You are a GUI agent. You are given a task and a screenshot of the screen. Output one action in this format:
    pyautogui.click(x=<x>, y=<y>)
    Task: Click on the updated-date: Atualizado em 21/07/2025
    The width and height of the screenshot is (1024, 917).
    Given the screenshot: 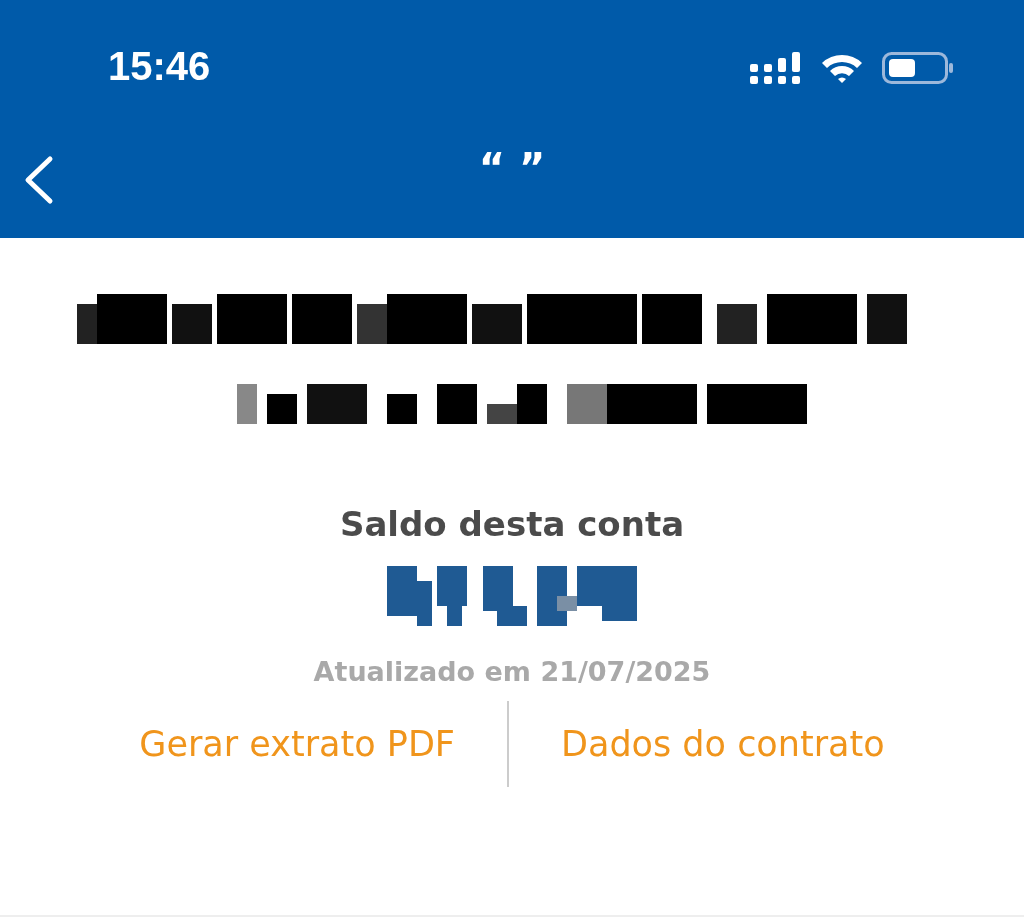 What is the action you would take?
    pyautogui.click(x=512, y=671)
    